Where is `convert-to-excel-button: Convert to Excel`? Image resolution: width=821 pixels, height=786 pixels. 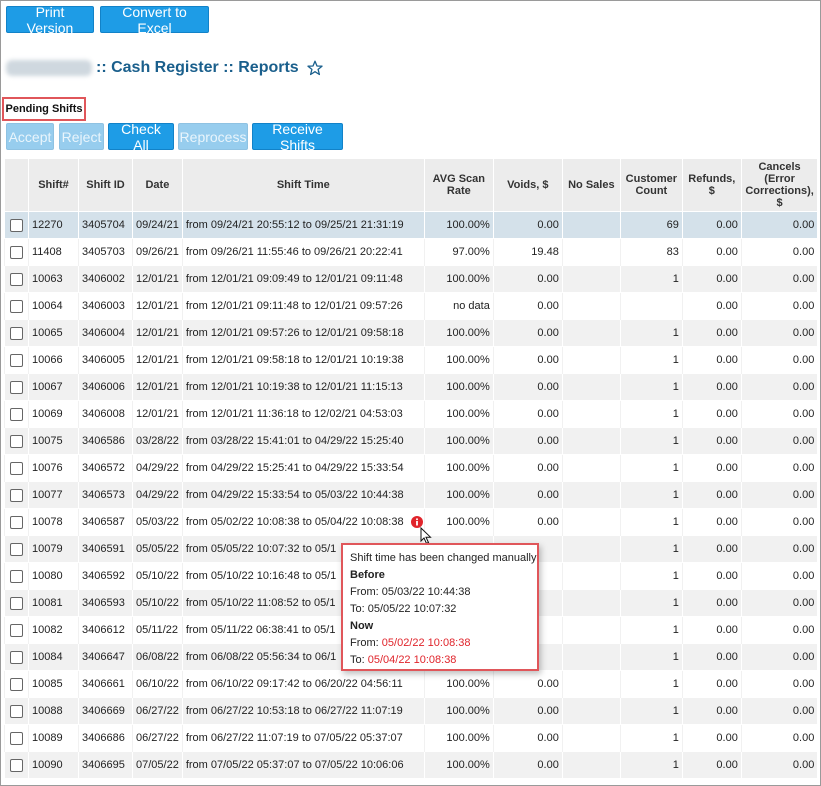
convert-to-excel-button: Convert to Excel is located at coordinates (154, 20).